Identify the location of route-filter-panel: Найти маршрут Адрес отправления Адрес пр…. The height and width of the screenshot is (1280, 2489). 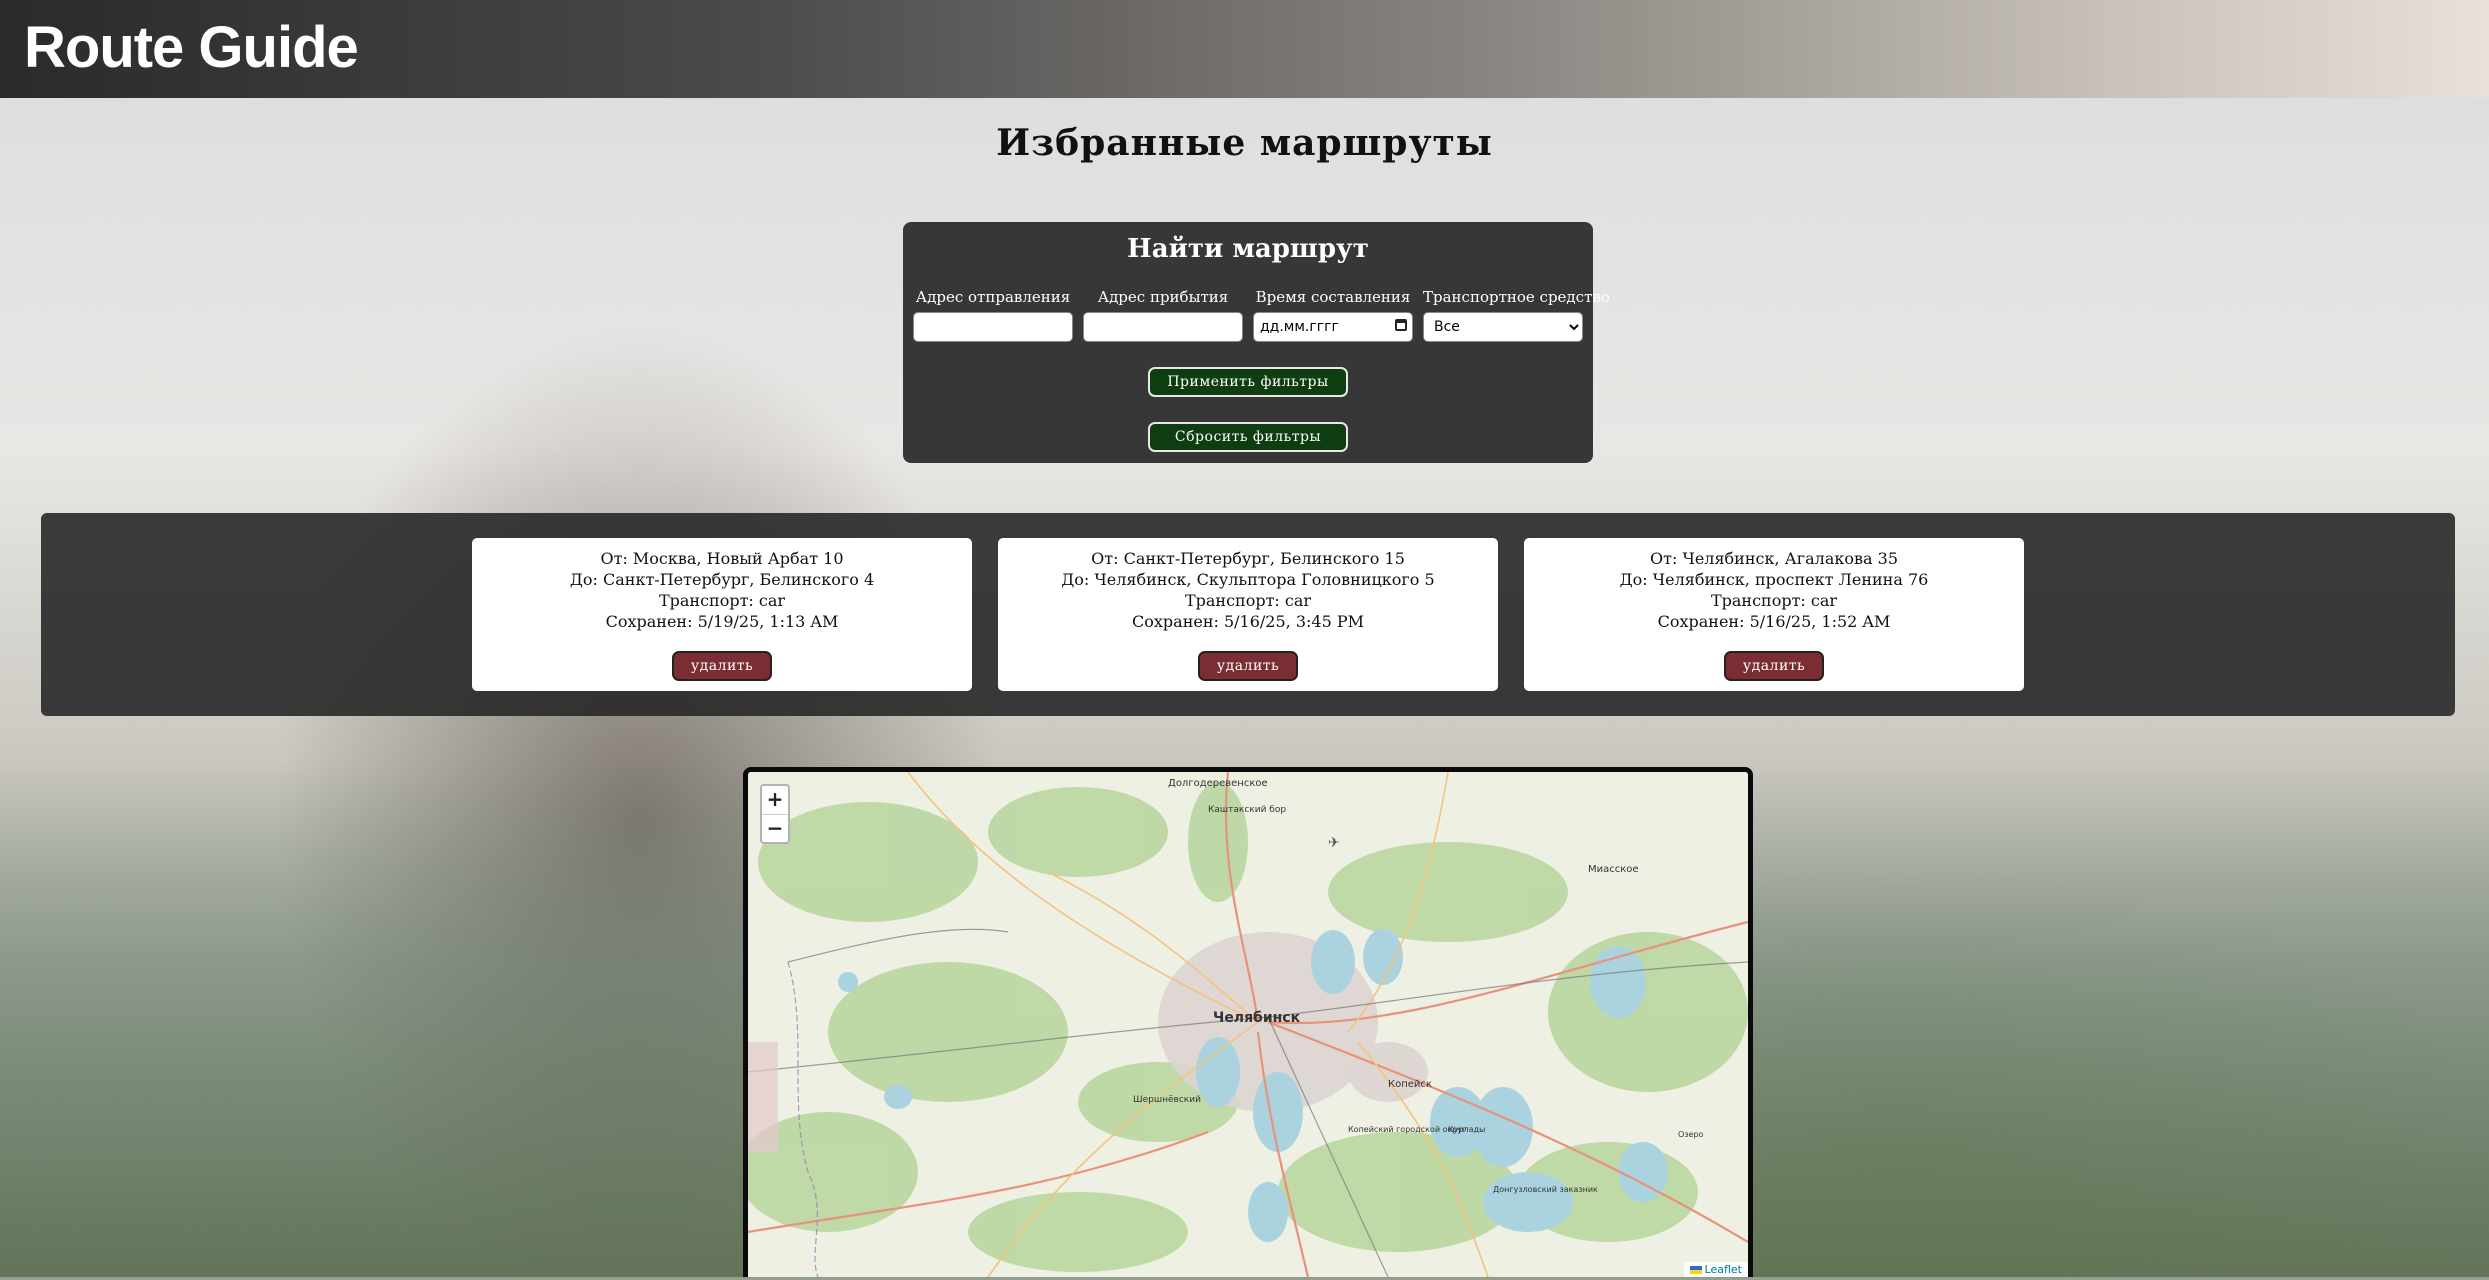
(1256, 342).